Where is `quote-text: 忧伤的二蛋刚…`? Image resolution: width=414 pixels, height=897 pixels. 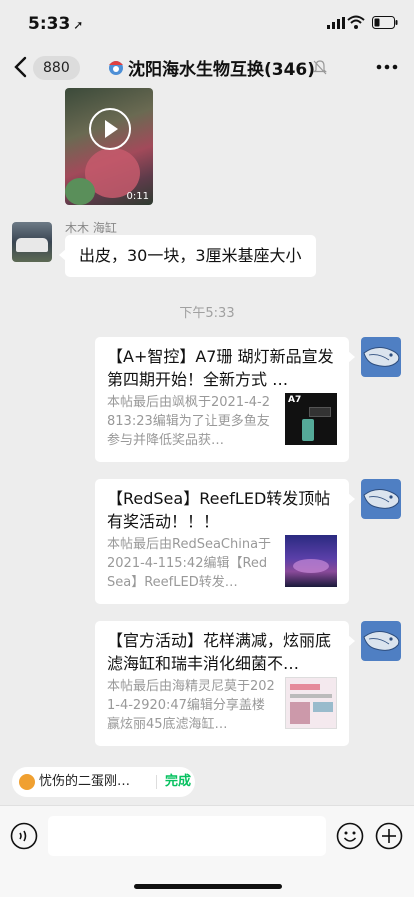 quote-text: 忧伤的二蛋刚… is located at coordinates (85, 781).